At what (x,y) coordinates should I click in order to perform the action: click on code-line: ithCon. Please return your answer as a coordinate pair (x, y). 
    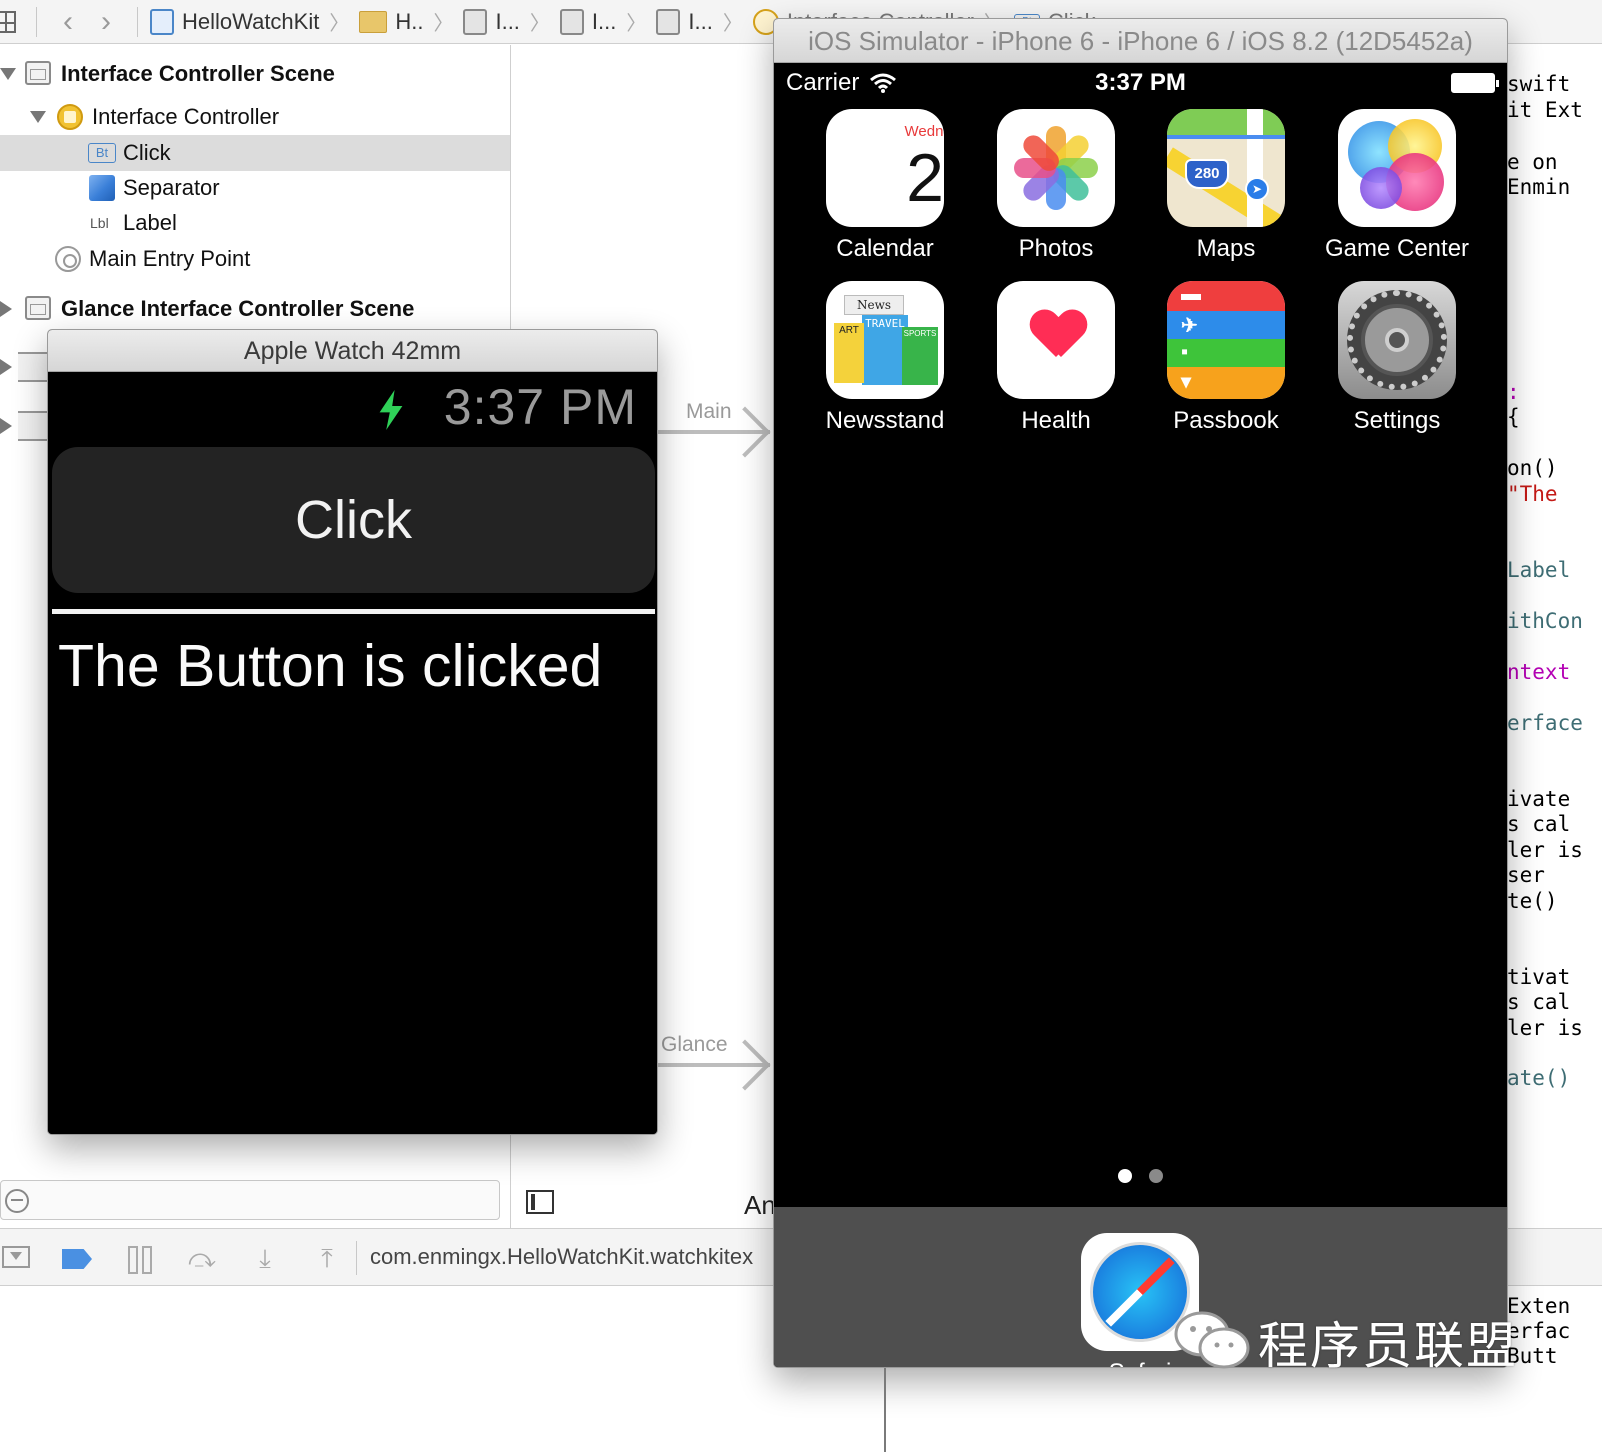
    Looking at the image, I should click on (1545, 621).